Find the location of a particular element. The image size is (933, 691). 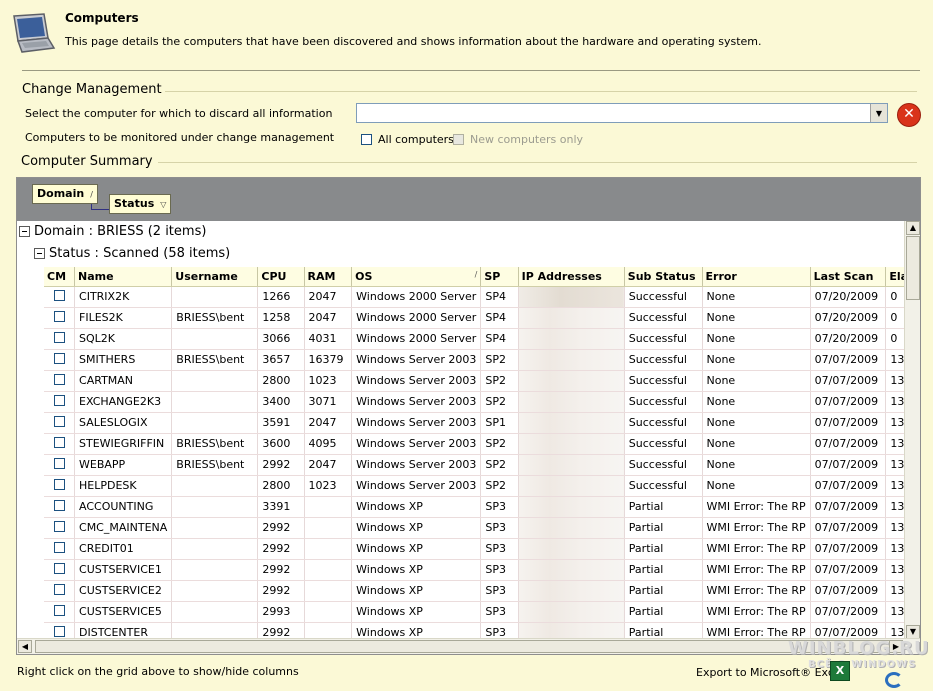

refresh-icon is located at coordinates (894, 680).